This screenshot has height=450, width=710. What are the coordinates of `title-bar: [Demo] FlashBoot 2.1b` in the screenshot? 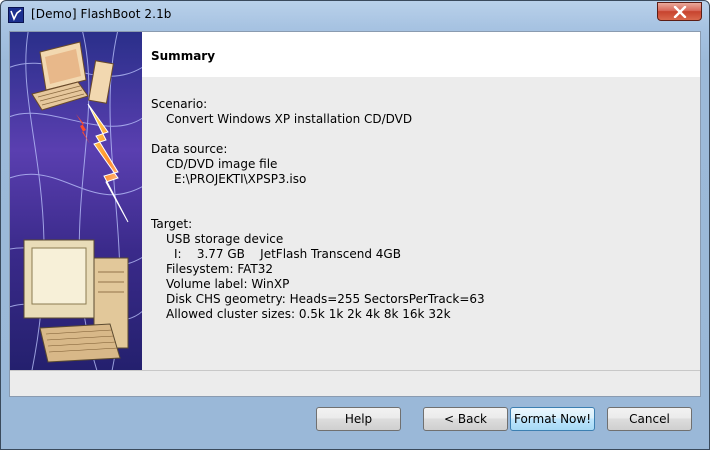 It's located at (355, 15).